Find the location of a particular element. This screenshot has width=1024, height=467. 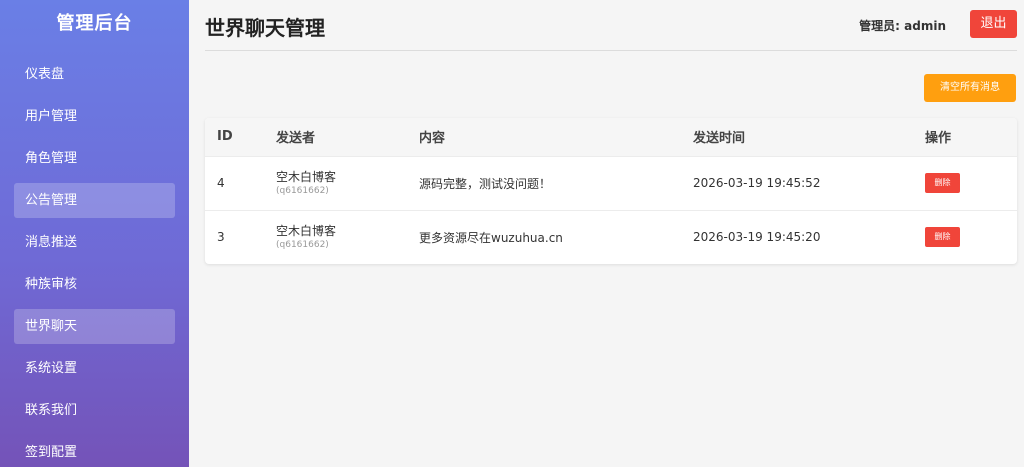

sidebar-item-roles: 角色管理 is located at coordinates (94, 158).